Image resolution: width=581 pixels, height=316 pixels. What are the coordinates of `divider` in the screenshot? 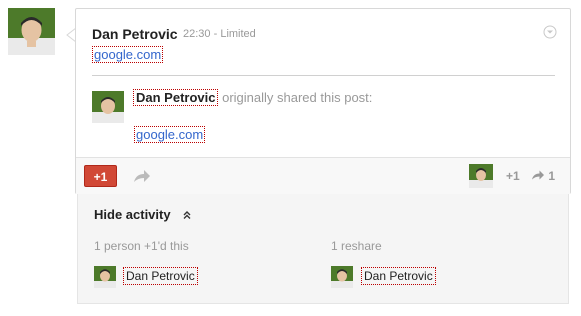 It's located at (323, 75).